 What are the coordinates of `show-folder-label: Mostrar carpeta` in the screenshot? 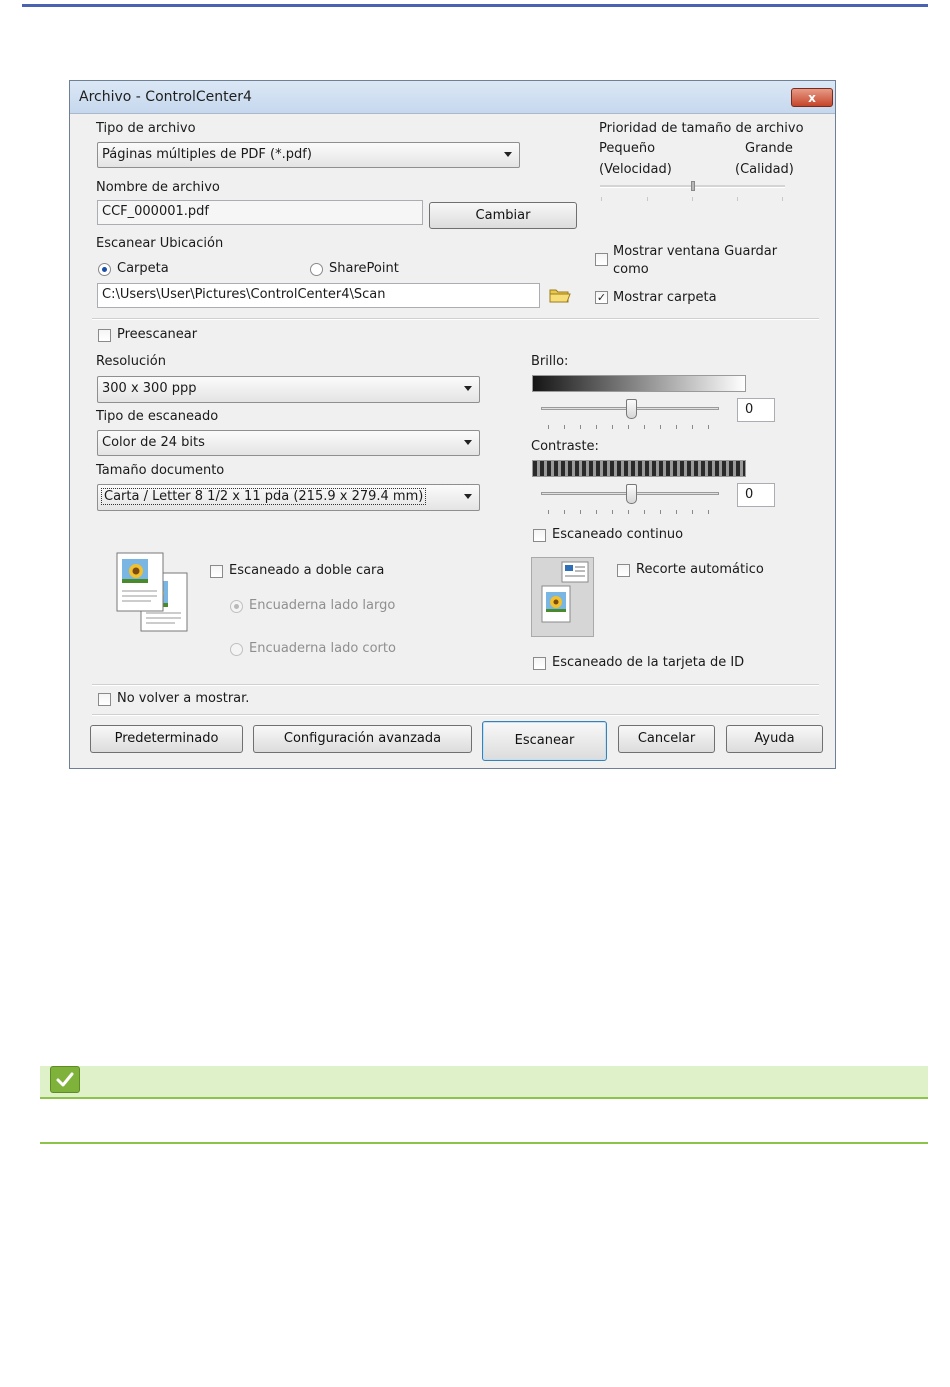 It's located at (665, 297).